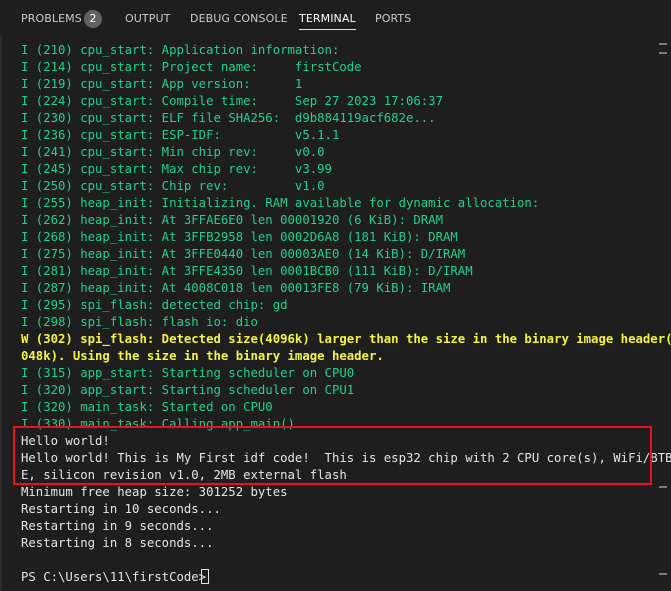 The image size is (671, 591). What do you see at coordinates (147, 18) in the screenshot?
I see `tab-output: OUTPUT` at bounding box center [147, 18].